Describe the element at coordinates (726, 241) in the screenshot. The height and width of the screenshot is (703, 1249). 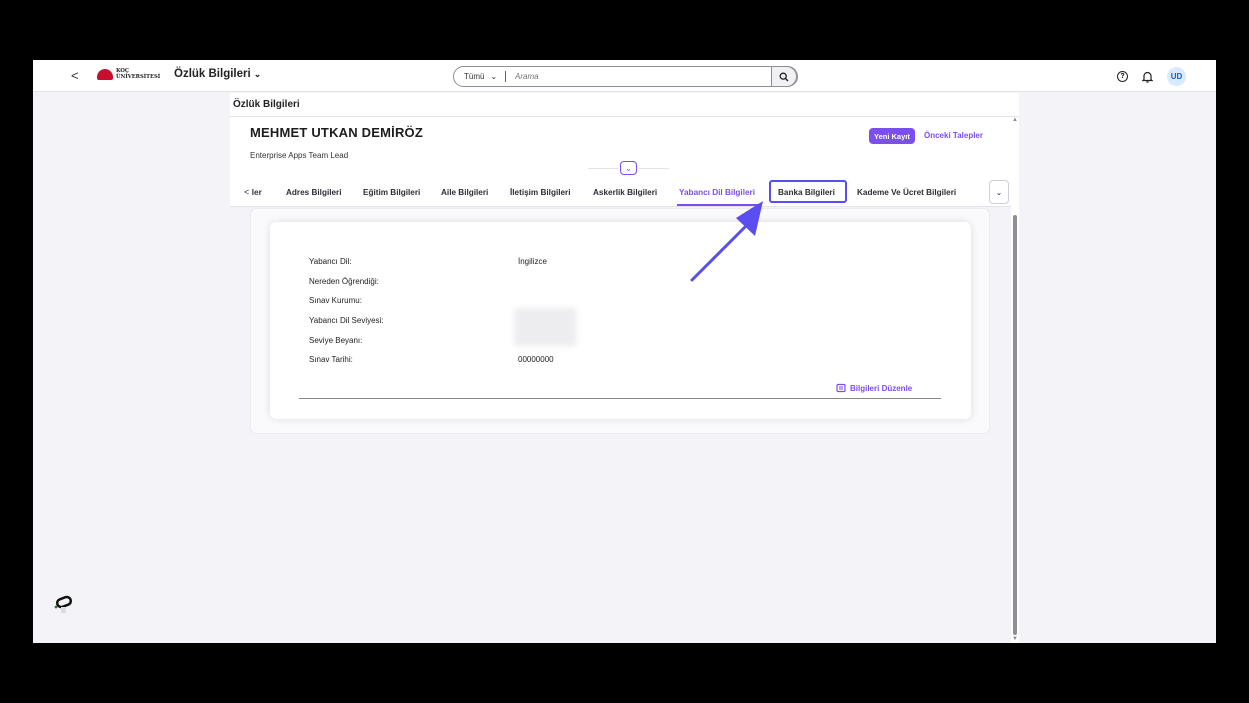
I see `annotation-arrow-icon` at that location.